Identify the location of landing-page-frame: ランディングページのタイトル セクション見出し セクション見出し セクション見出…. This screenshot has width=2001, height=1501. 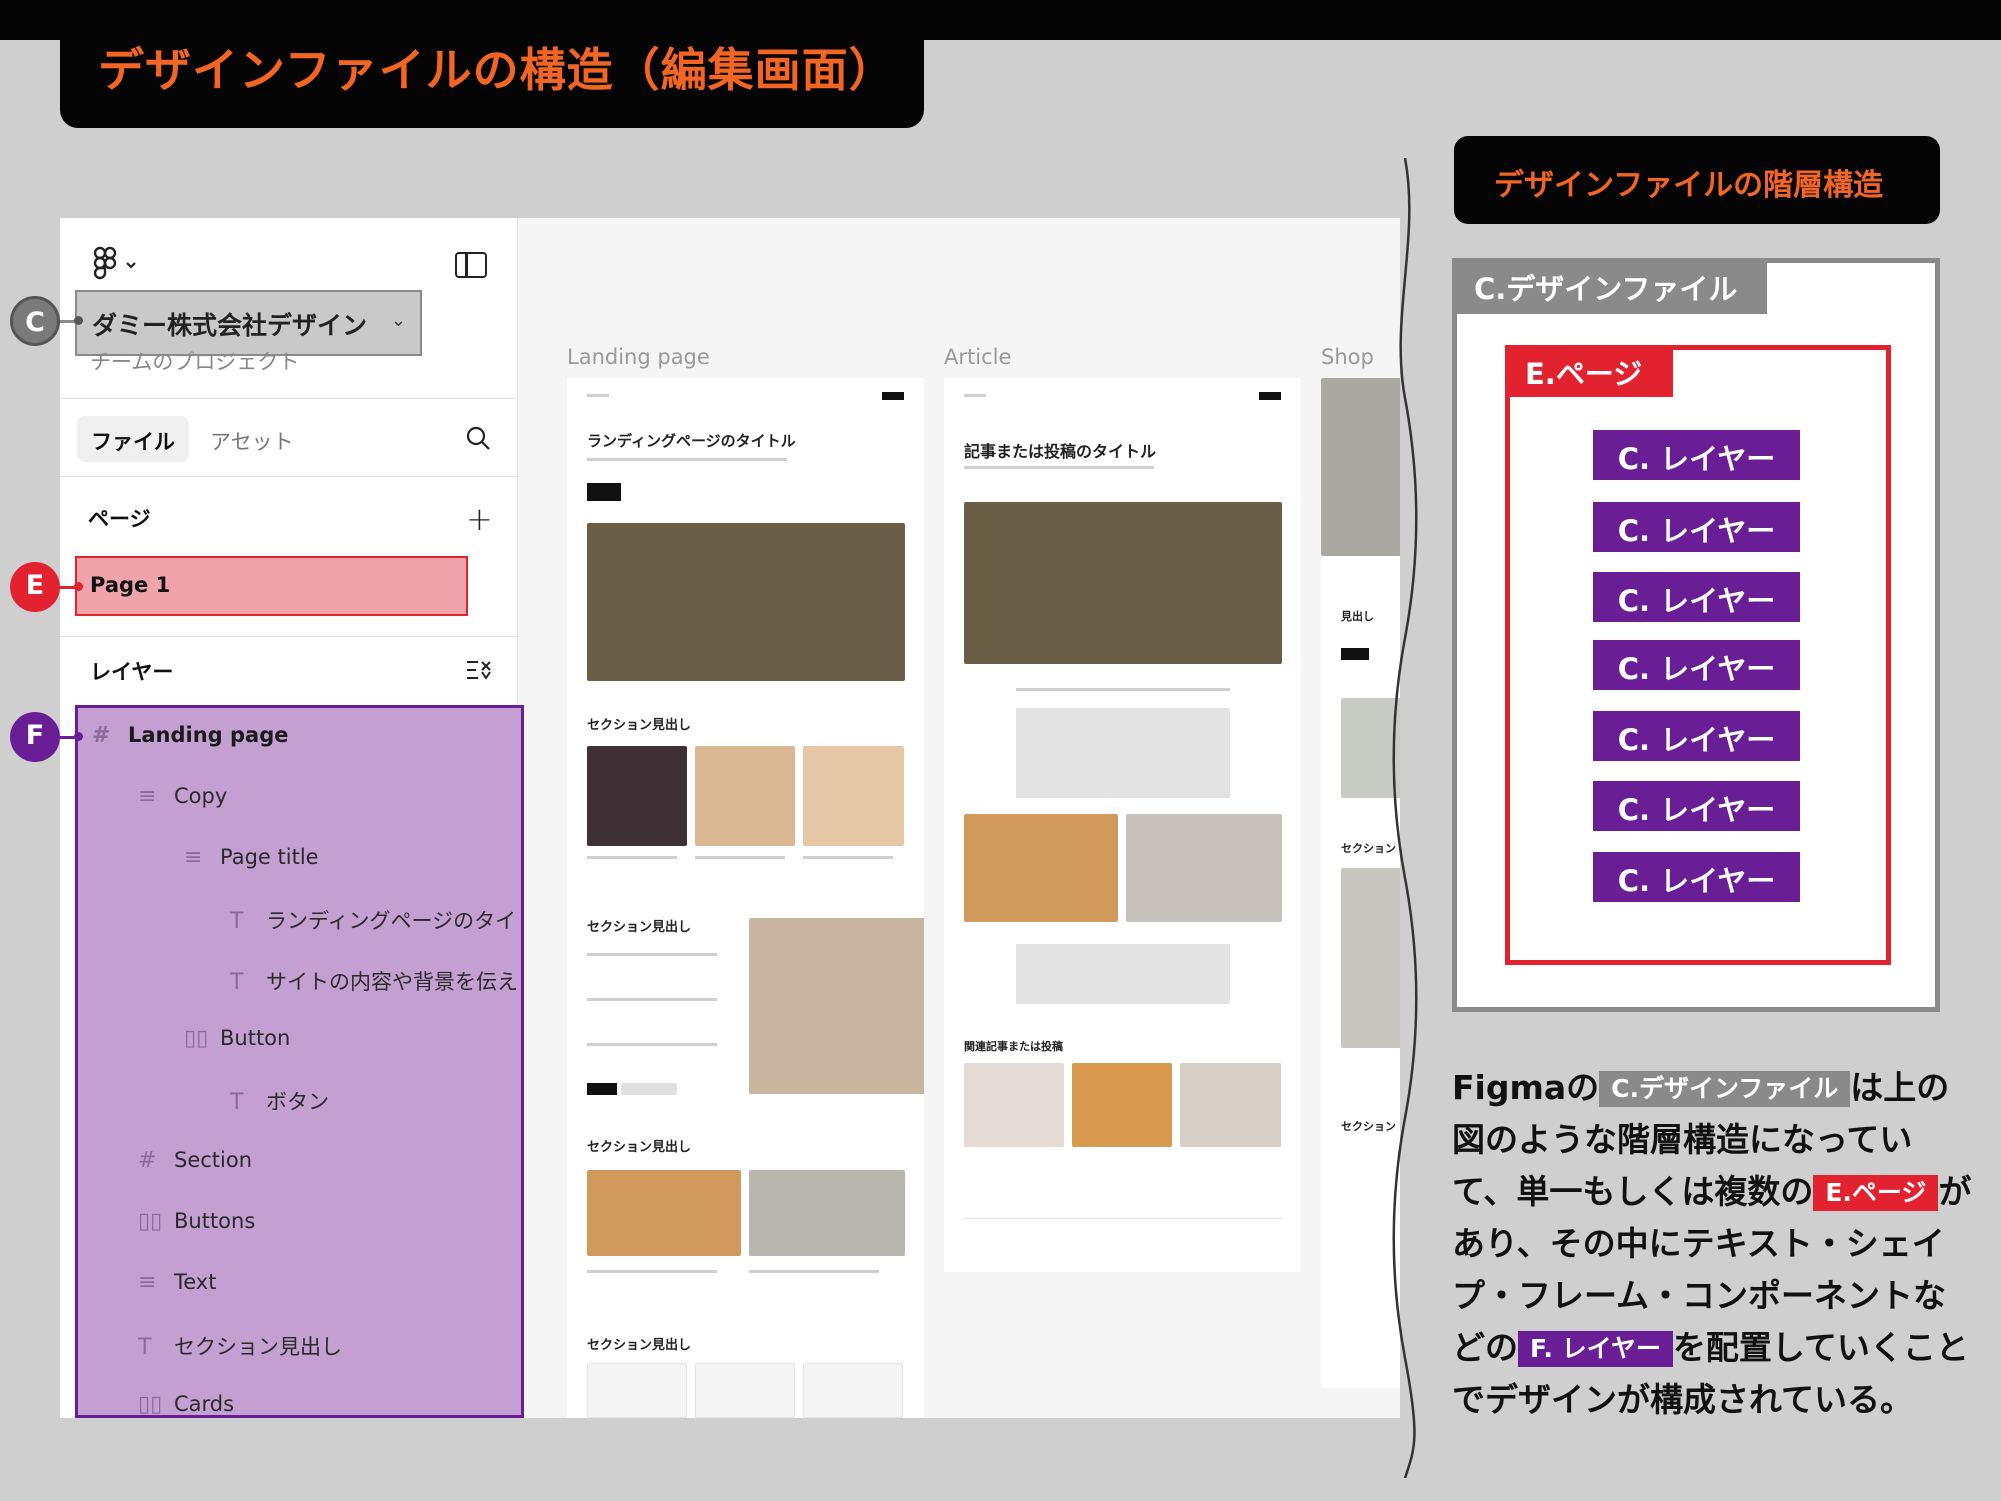
(745, 898).